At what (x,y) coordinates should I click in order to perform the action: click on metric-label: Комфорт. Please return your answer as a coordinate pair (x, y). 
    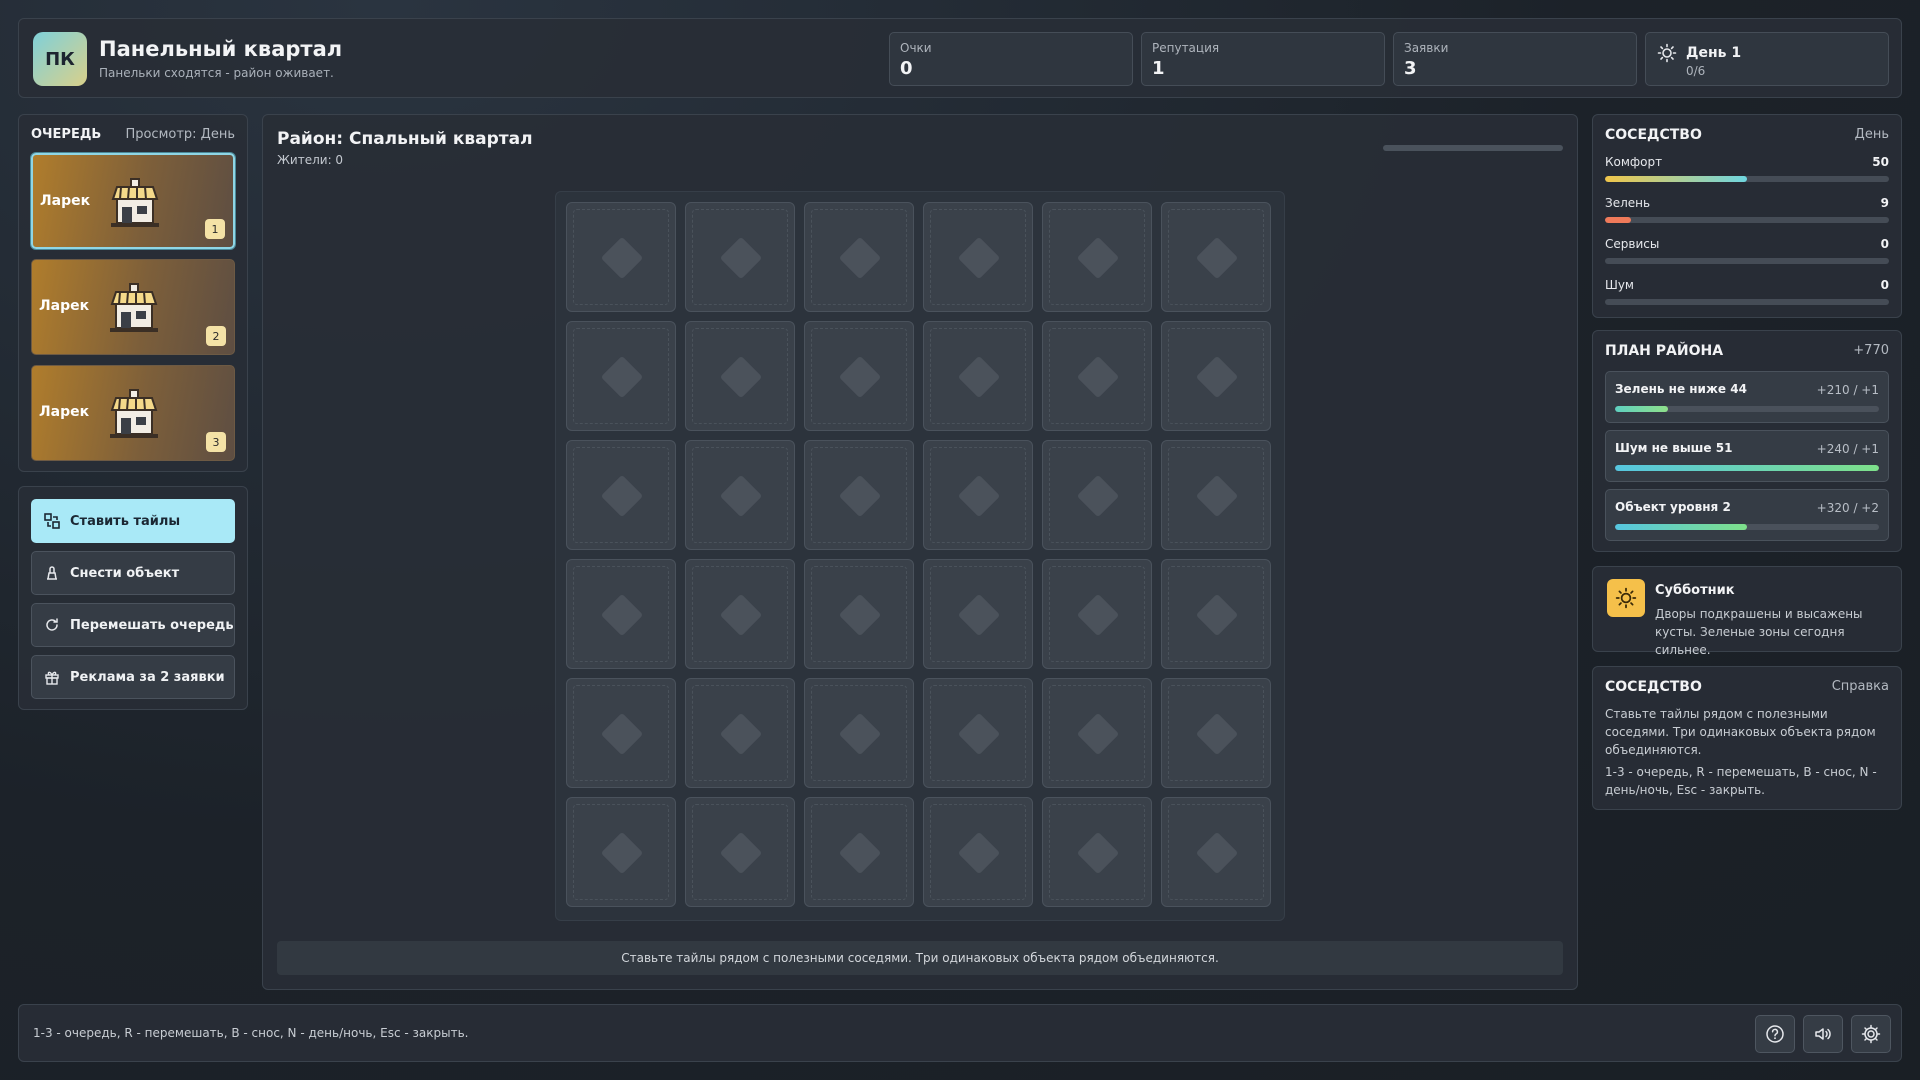
    Looking at the image, I should click on (1634, 162).